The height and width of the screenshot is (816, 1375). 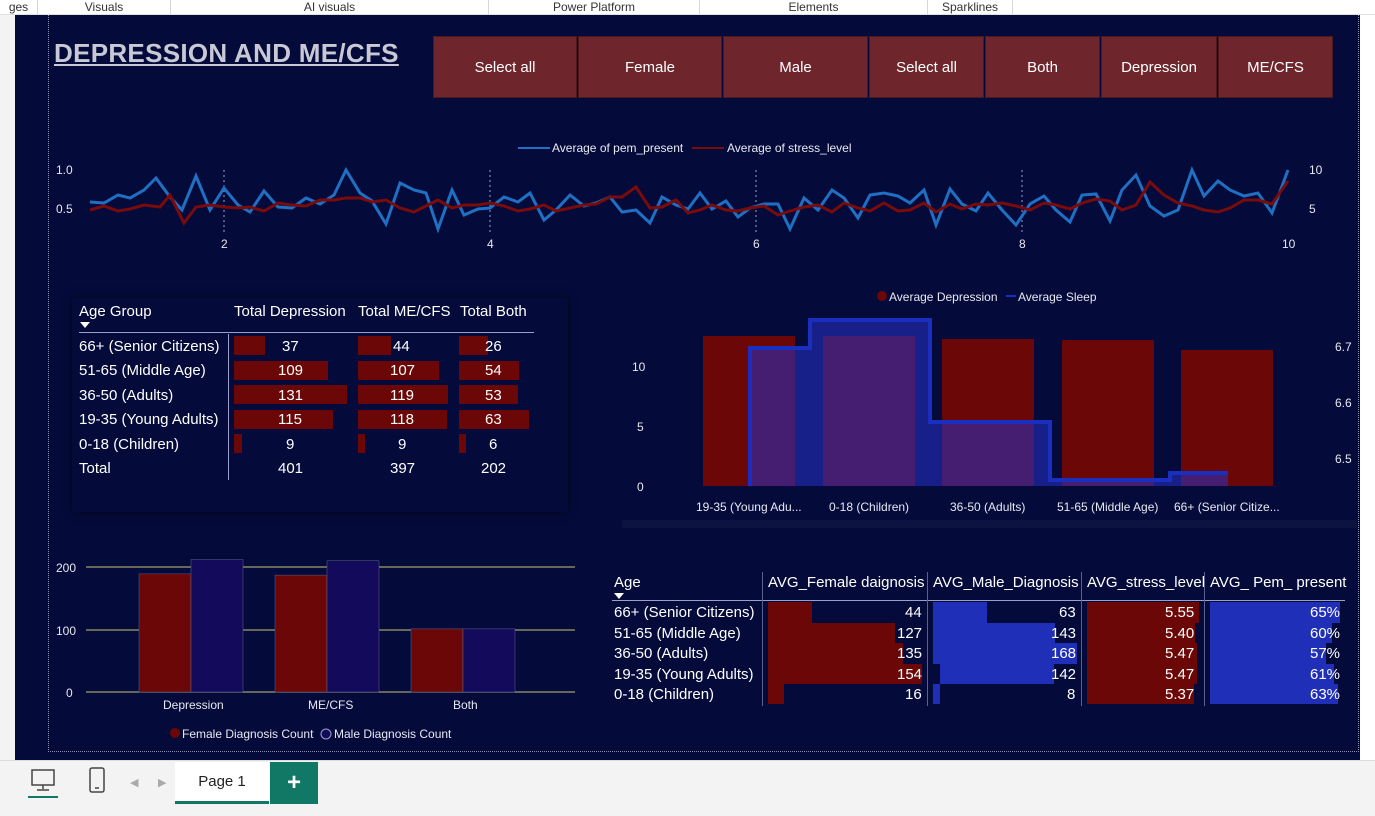 I want to click on pem-value: 63%, so click(x=1325, y=694).